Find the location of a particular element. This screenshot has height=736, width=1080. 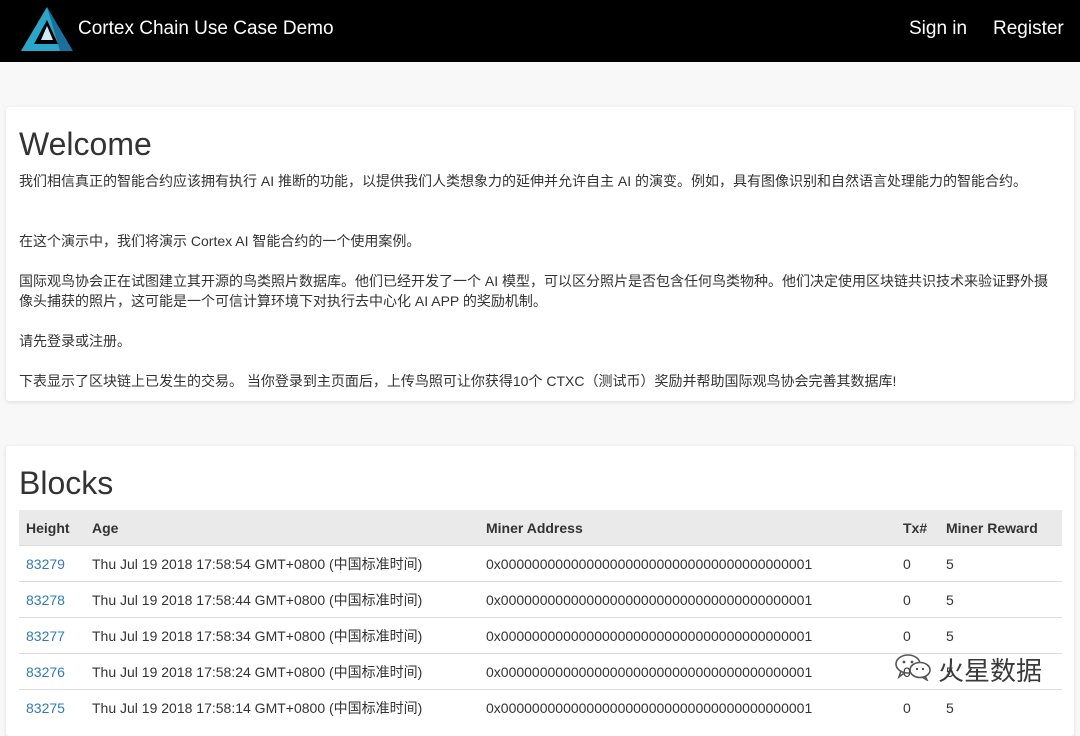

col-miner-address: Miner Address is located at coordinates (534, 527).